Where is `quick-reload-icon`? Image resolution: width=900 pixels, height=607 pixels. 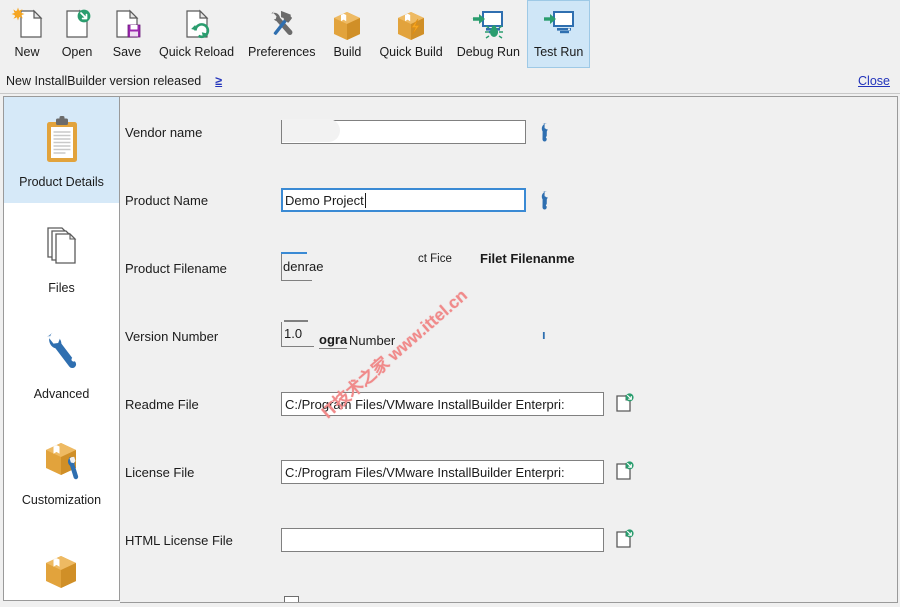 quick-reload-icon is located at coordinates (197, 24).